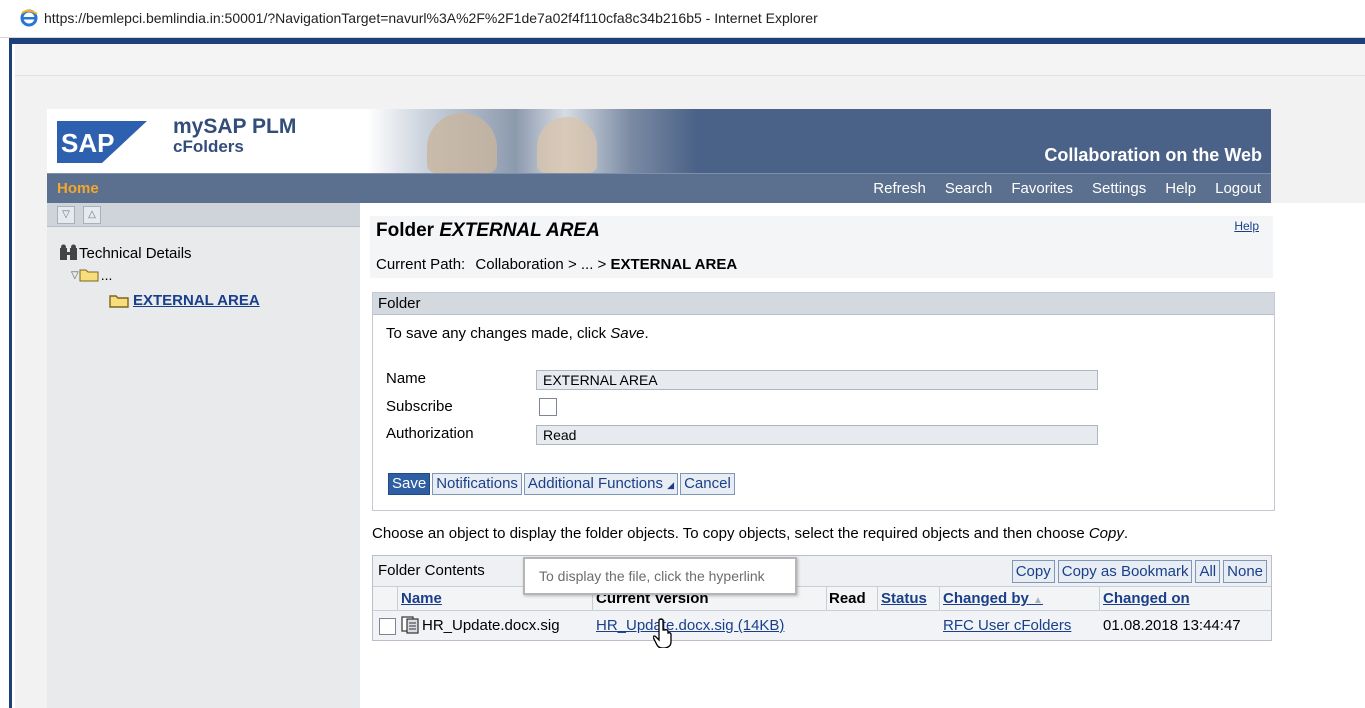 Image resolution: width=1365 pixels, height=708 pixels. Describe the element at coordinates (671, 485) in the screenshot. I see `menu-arrow-icon: ◢` at that location.